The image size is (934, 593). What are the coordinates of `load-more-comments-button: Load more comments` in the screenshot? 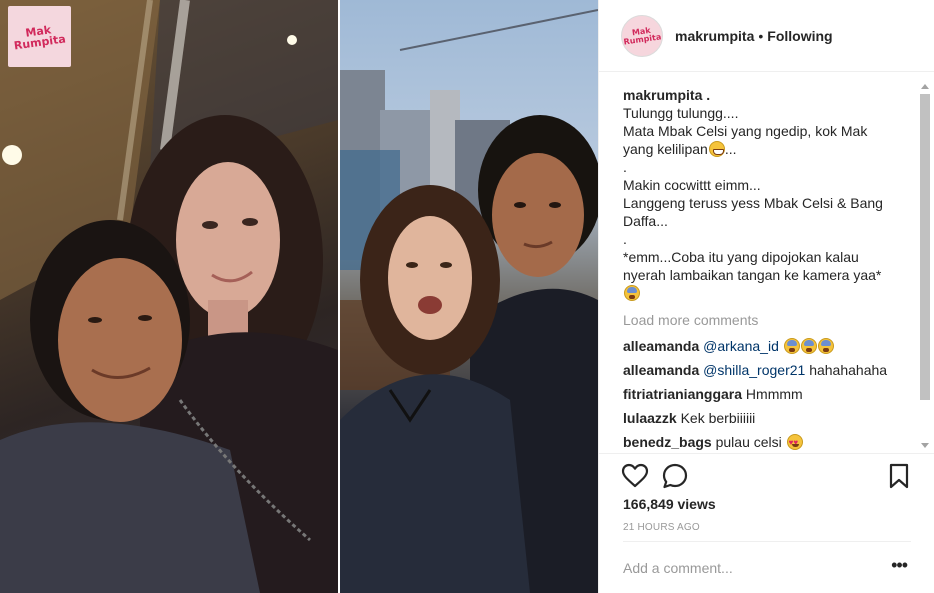 It's located at (768, 320).